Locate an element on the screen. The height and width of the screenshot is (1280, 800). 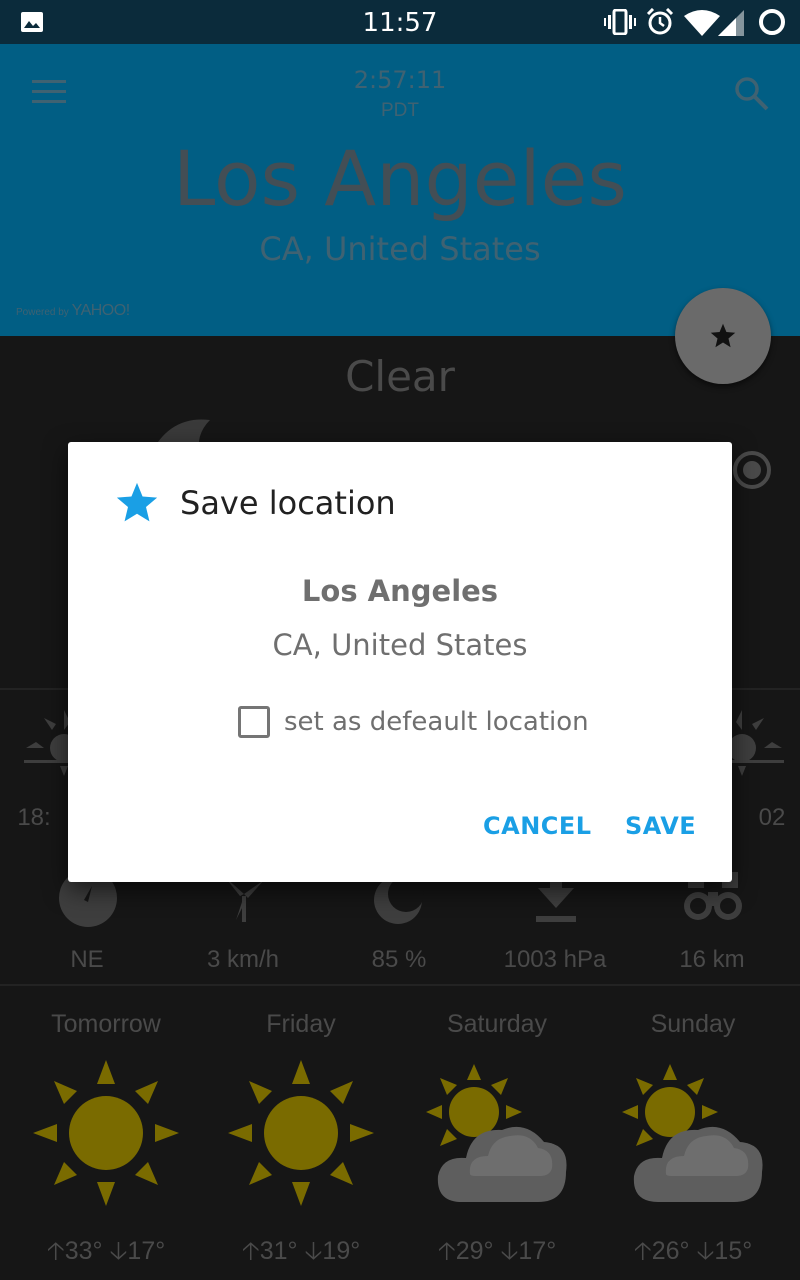
checkbox-label: set as defeault location is located at coordinates (436, 722).